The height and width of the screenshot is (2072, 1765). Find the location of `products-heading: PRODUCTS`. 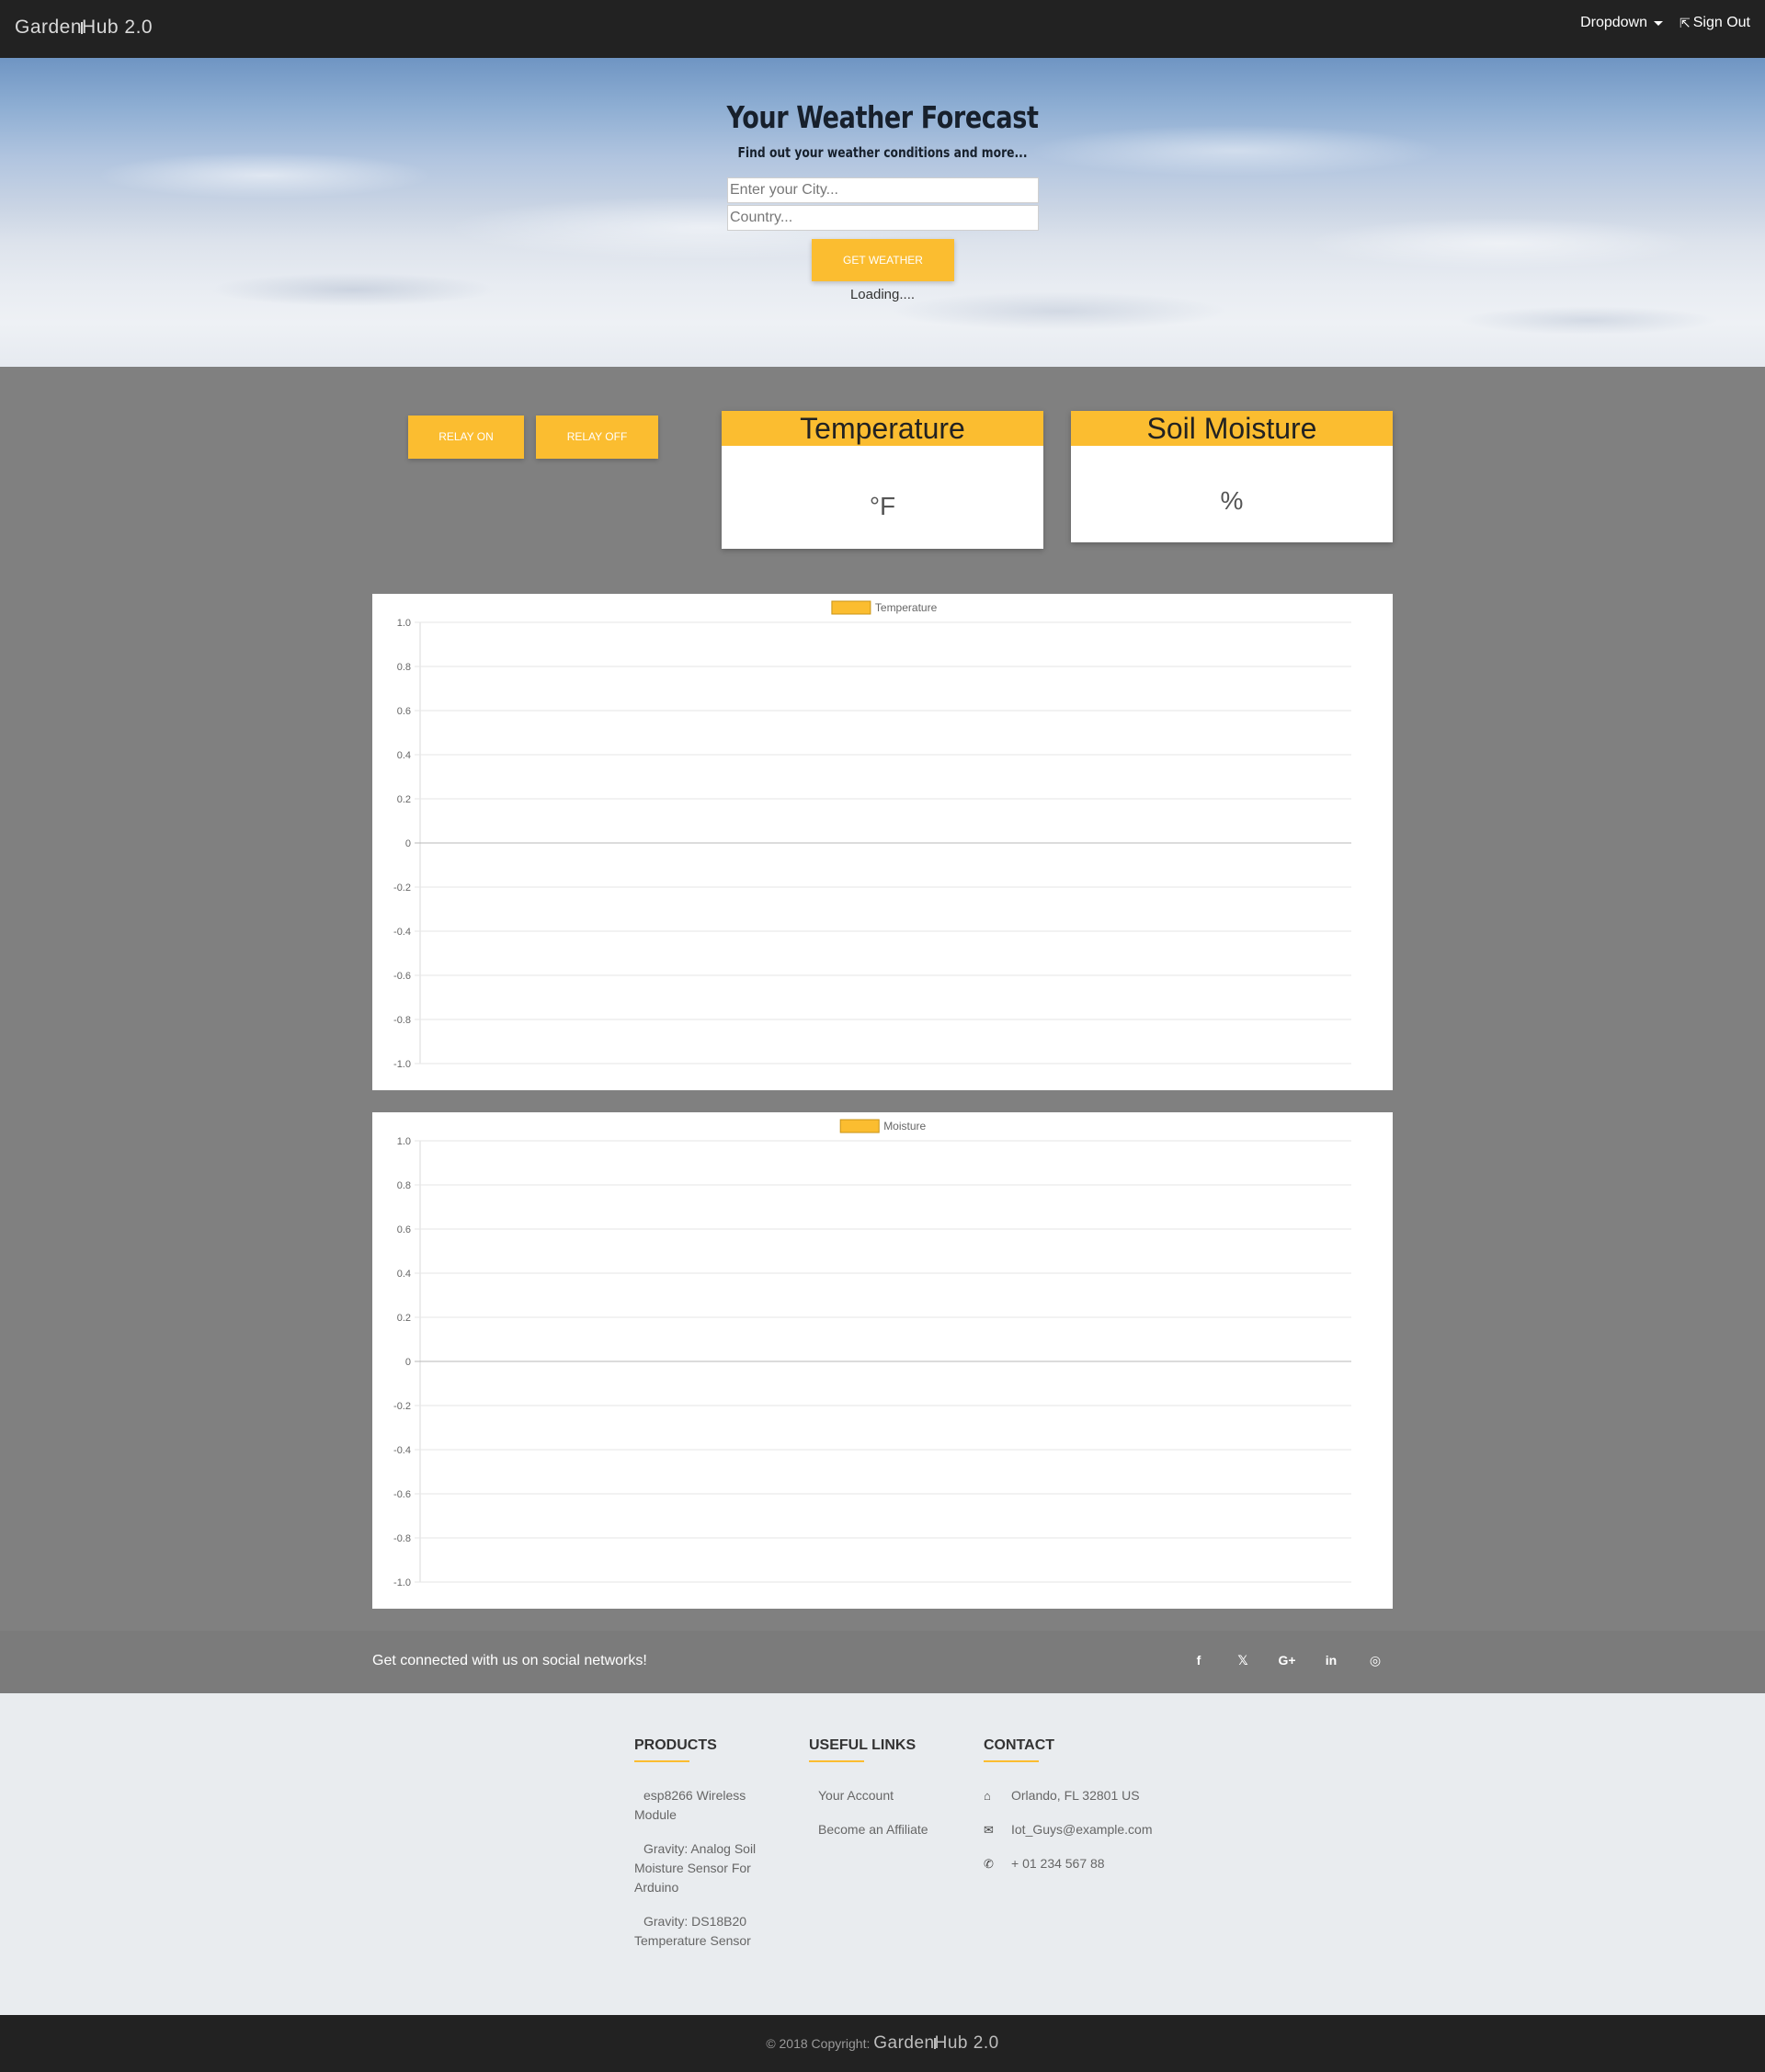

products-heading: PRODUCTS is located at coordinates (676, 1745).